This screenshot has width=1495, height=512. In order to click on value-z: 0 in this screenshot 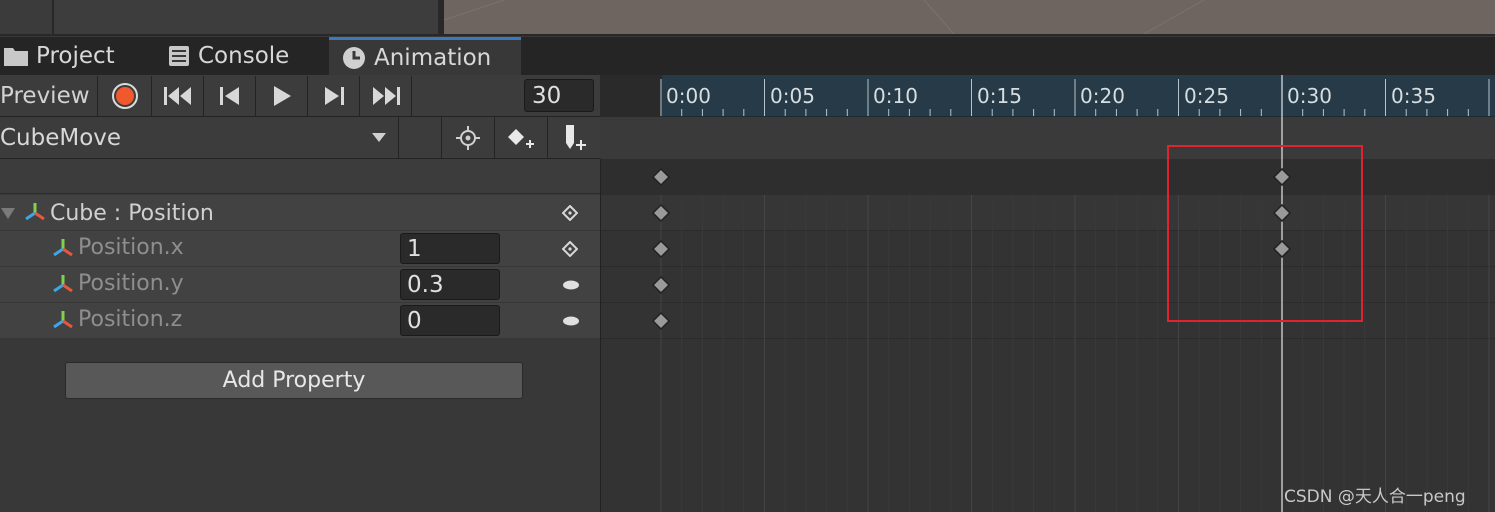, I will do `click(414, 320)`.